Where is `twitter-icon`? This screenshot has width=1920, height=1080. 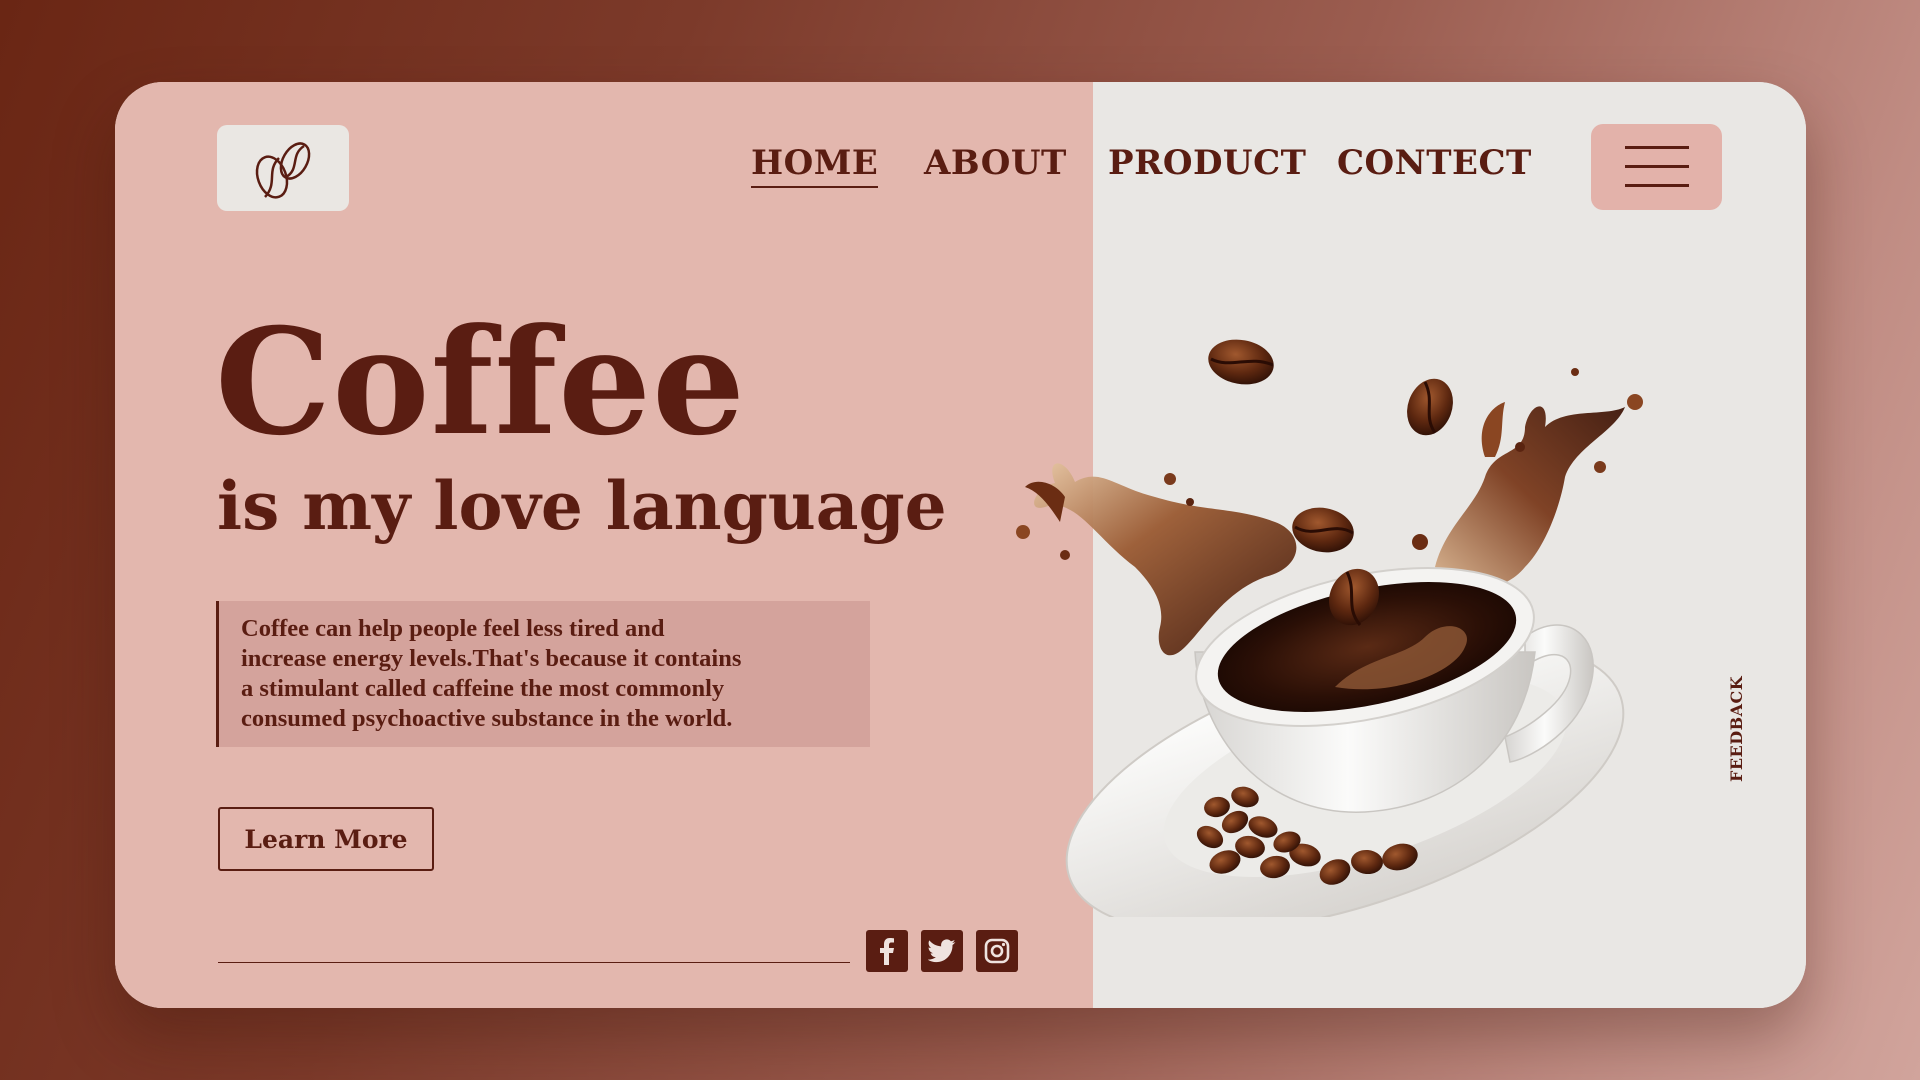 twitter-icon is located at coordinates (942, 951).